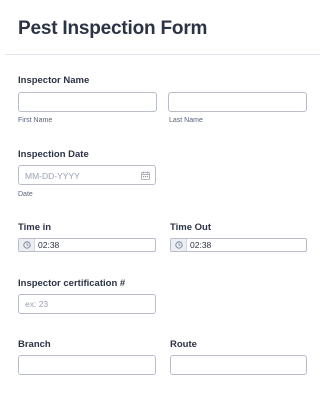 Image resolution: width=325 pixels, height=400 pixels. I want to click on time-out-value: 02:38, so click(201, 245).